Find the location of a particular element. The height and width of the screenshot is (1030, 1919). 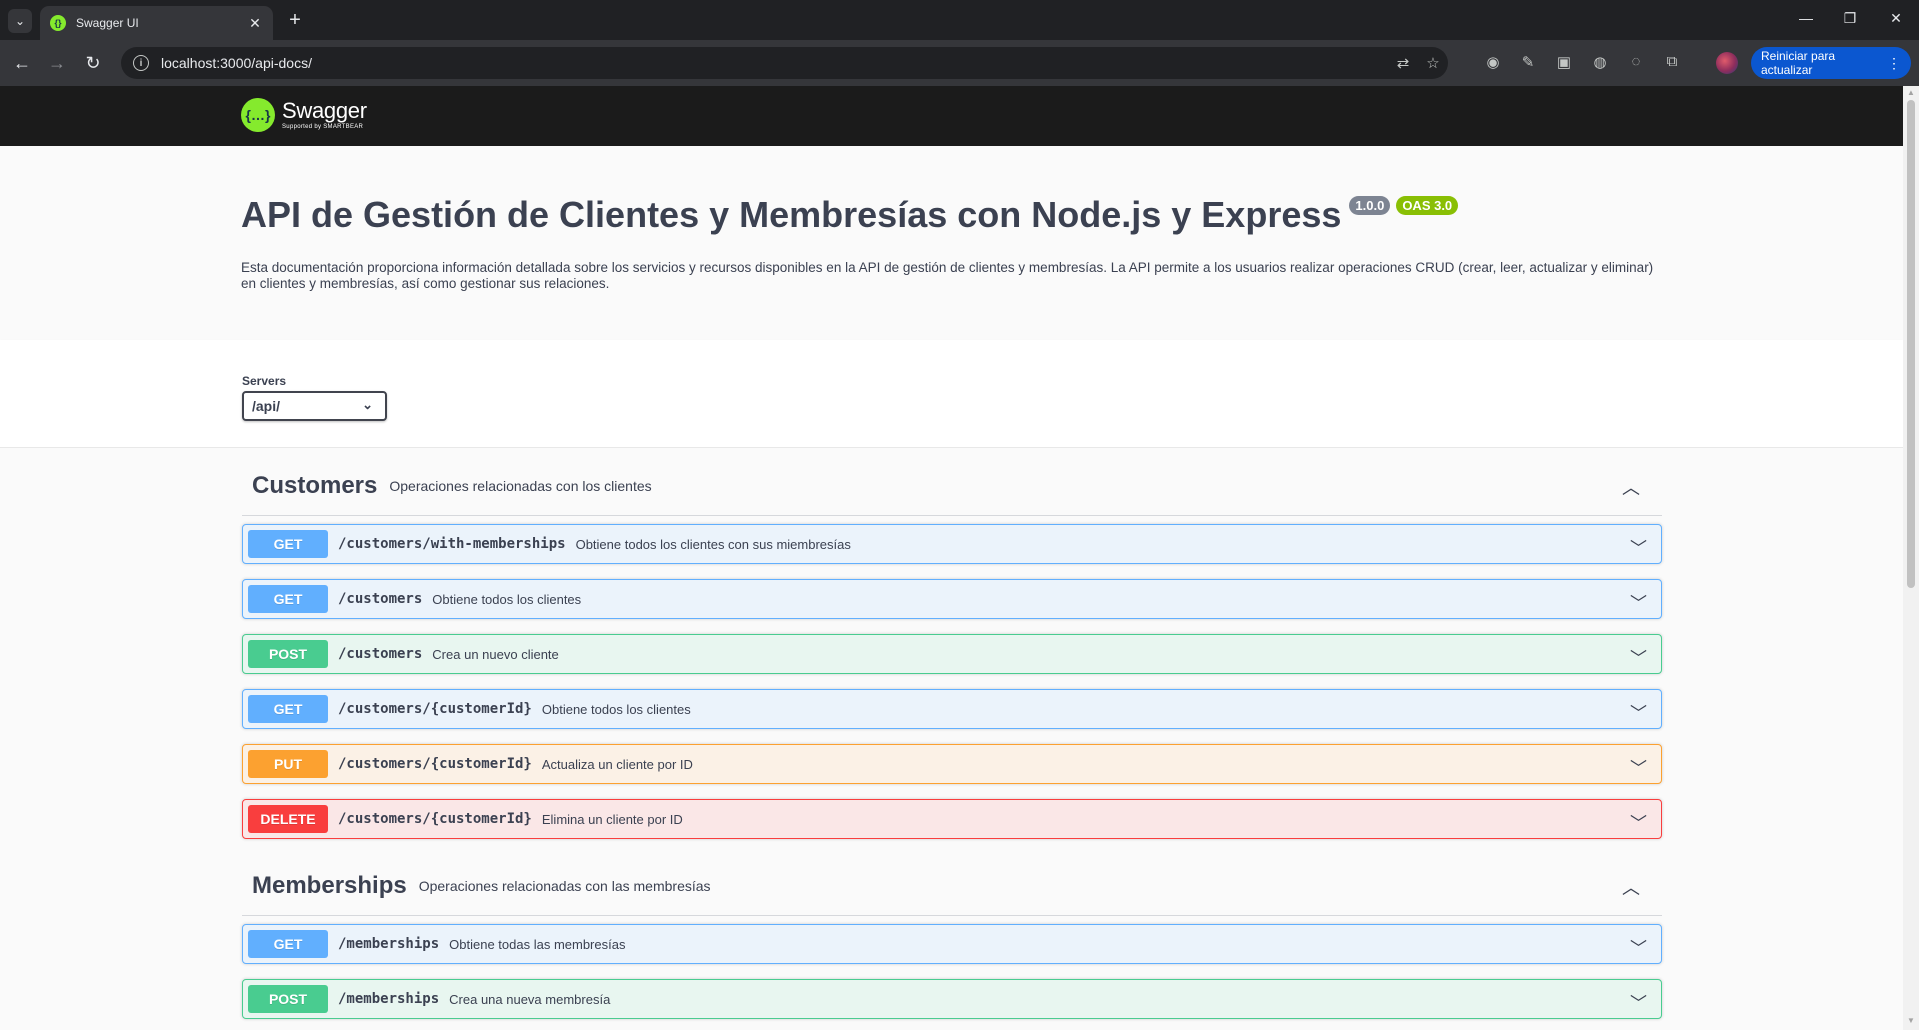

swagger-topbar: {…} Swagger Supported by SMARTBEAR is located at coordinates (951, 116).